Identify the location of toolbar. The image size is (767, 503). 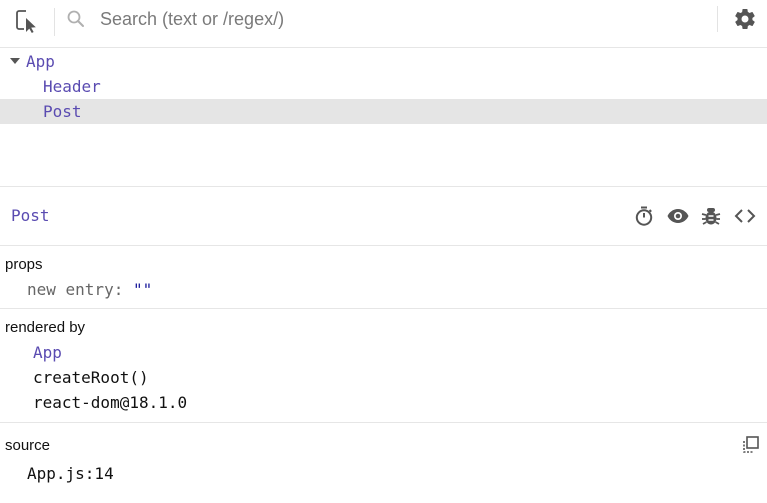
(383, 24).